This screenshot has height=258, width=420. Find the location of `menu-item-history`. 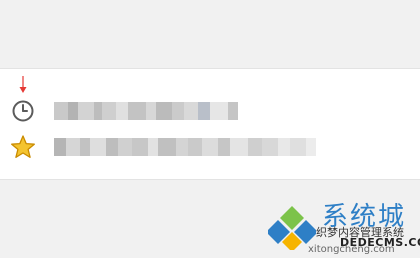

menu-item-history is located at coordinates (210, 111).